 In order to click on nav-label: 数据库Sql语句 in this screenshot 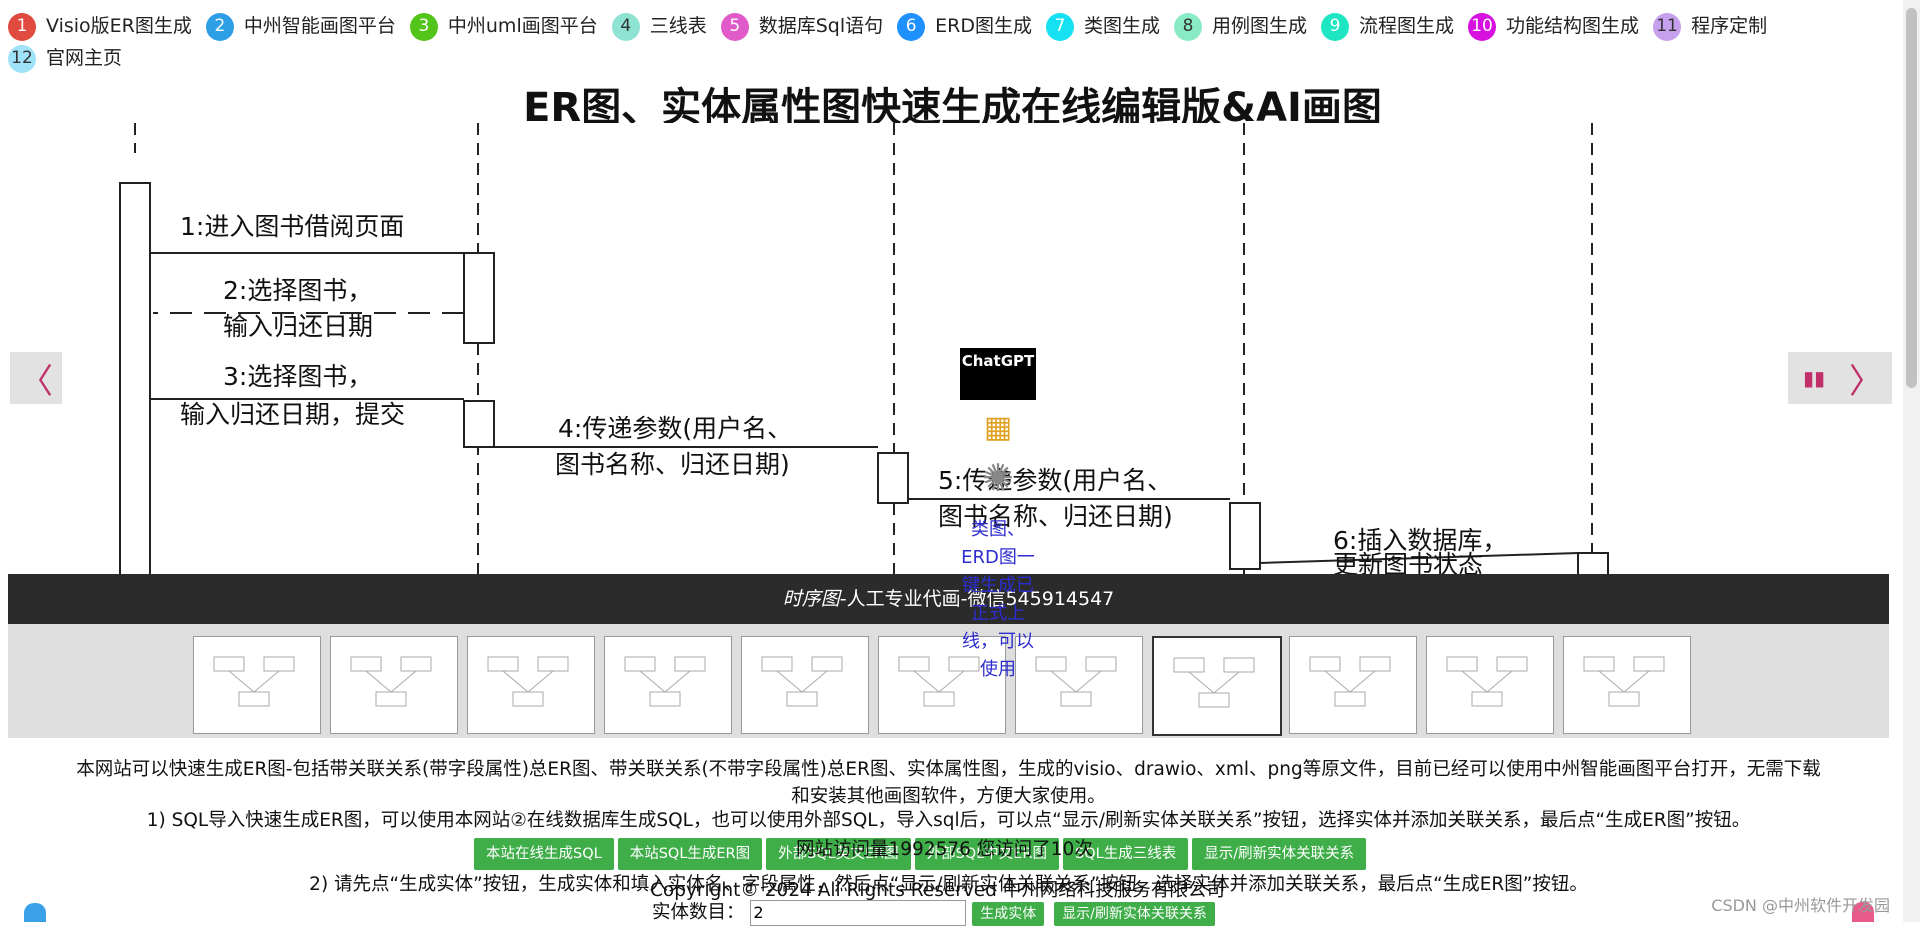, I will do `click(821, 26)`.